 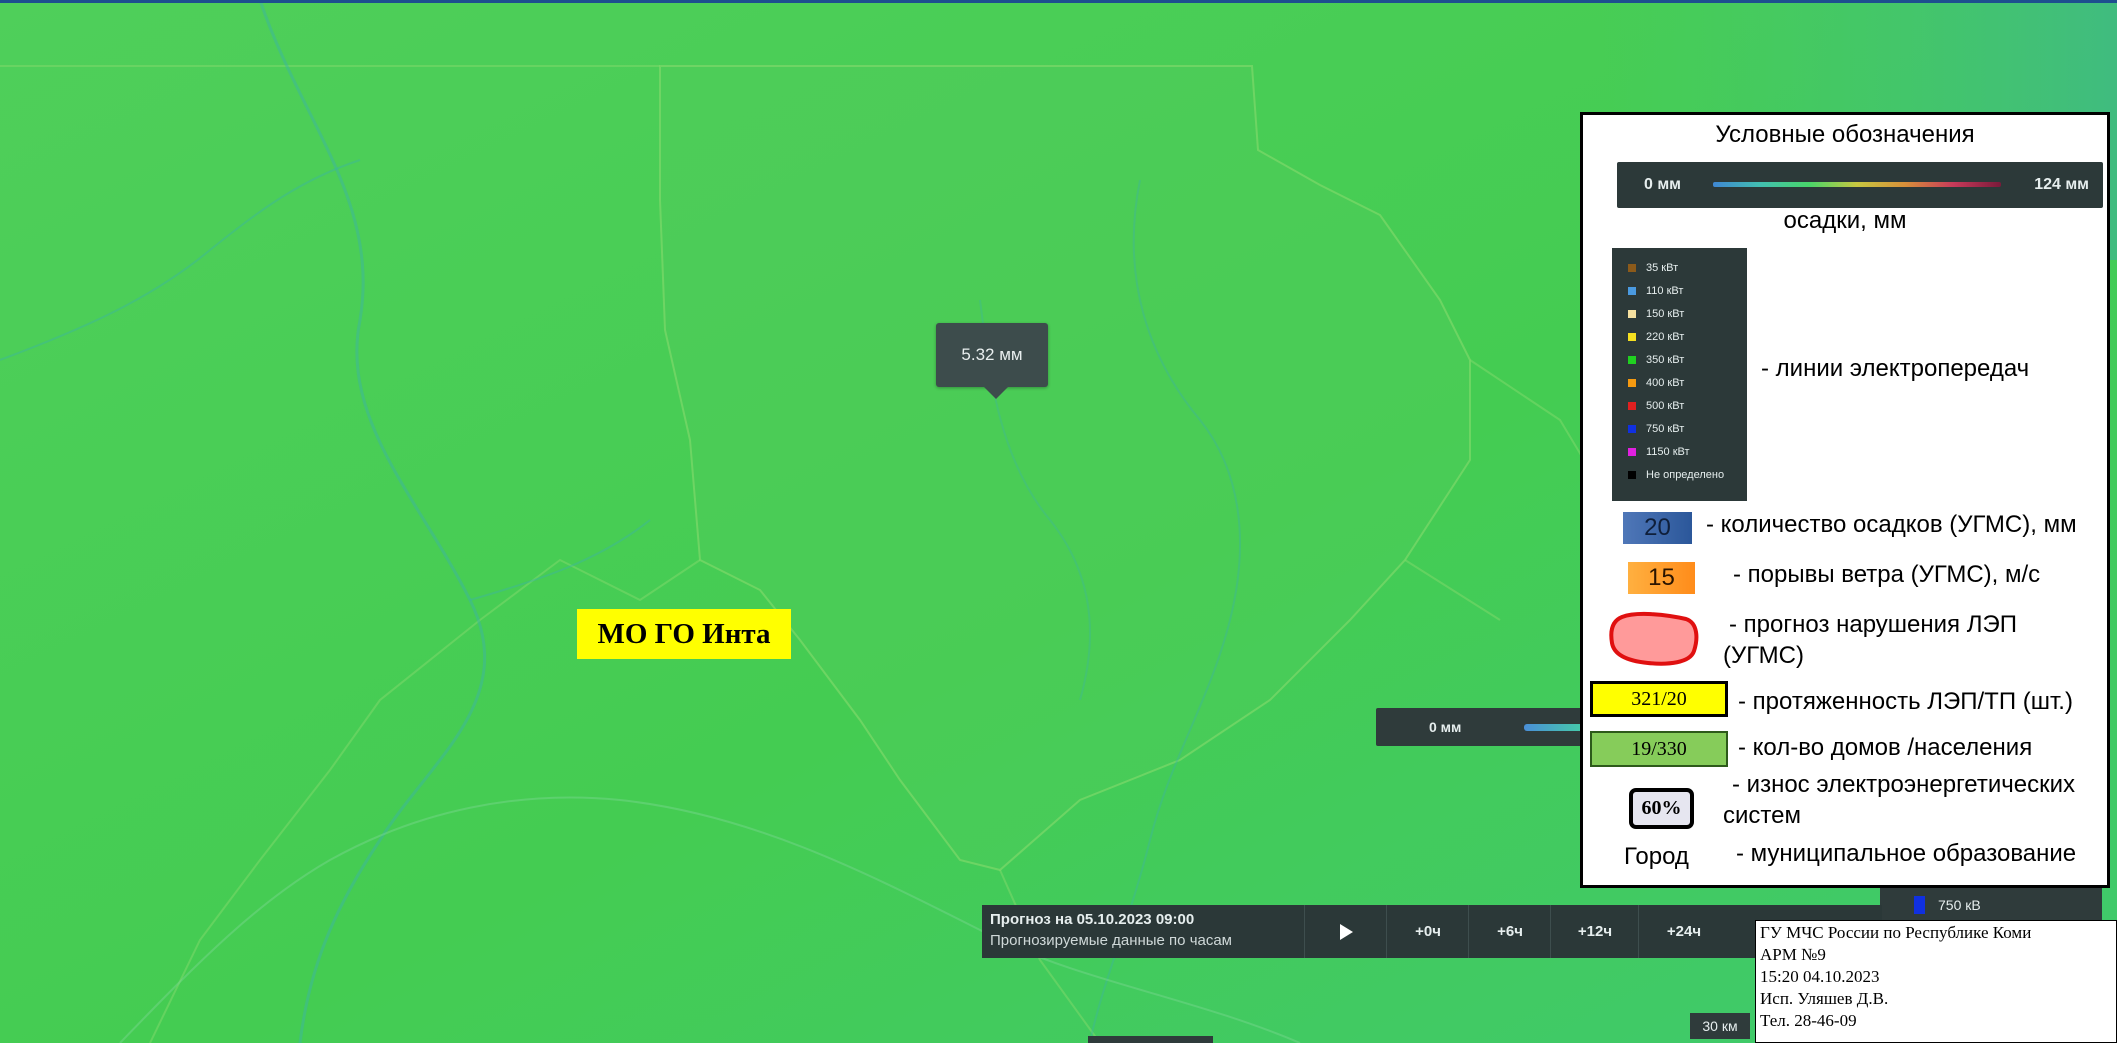 What do you see at coordinates (1092, 919) in the screenshot?
I see `forecast-title: Прогноз на 05.10.2023 09:00` at bounding box center [1092, 919].